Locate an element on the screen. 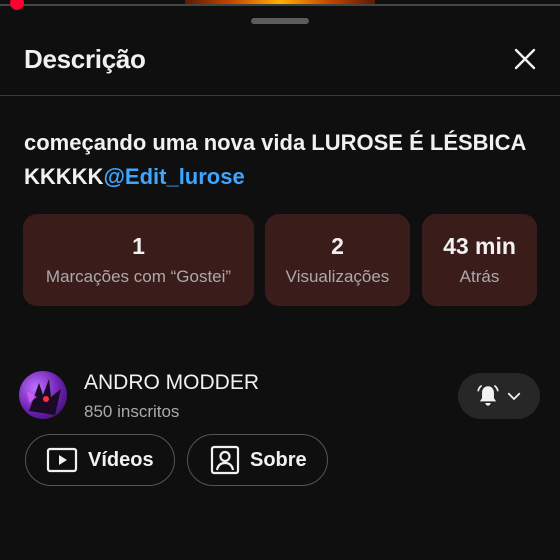  views-stat: 2 Visualizações is located at coordinates (337, 260).